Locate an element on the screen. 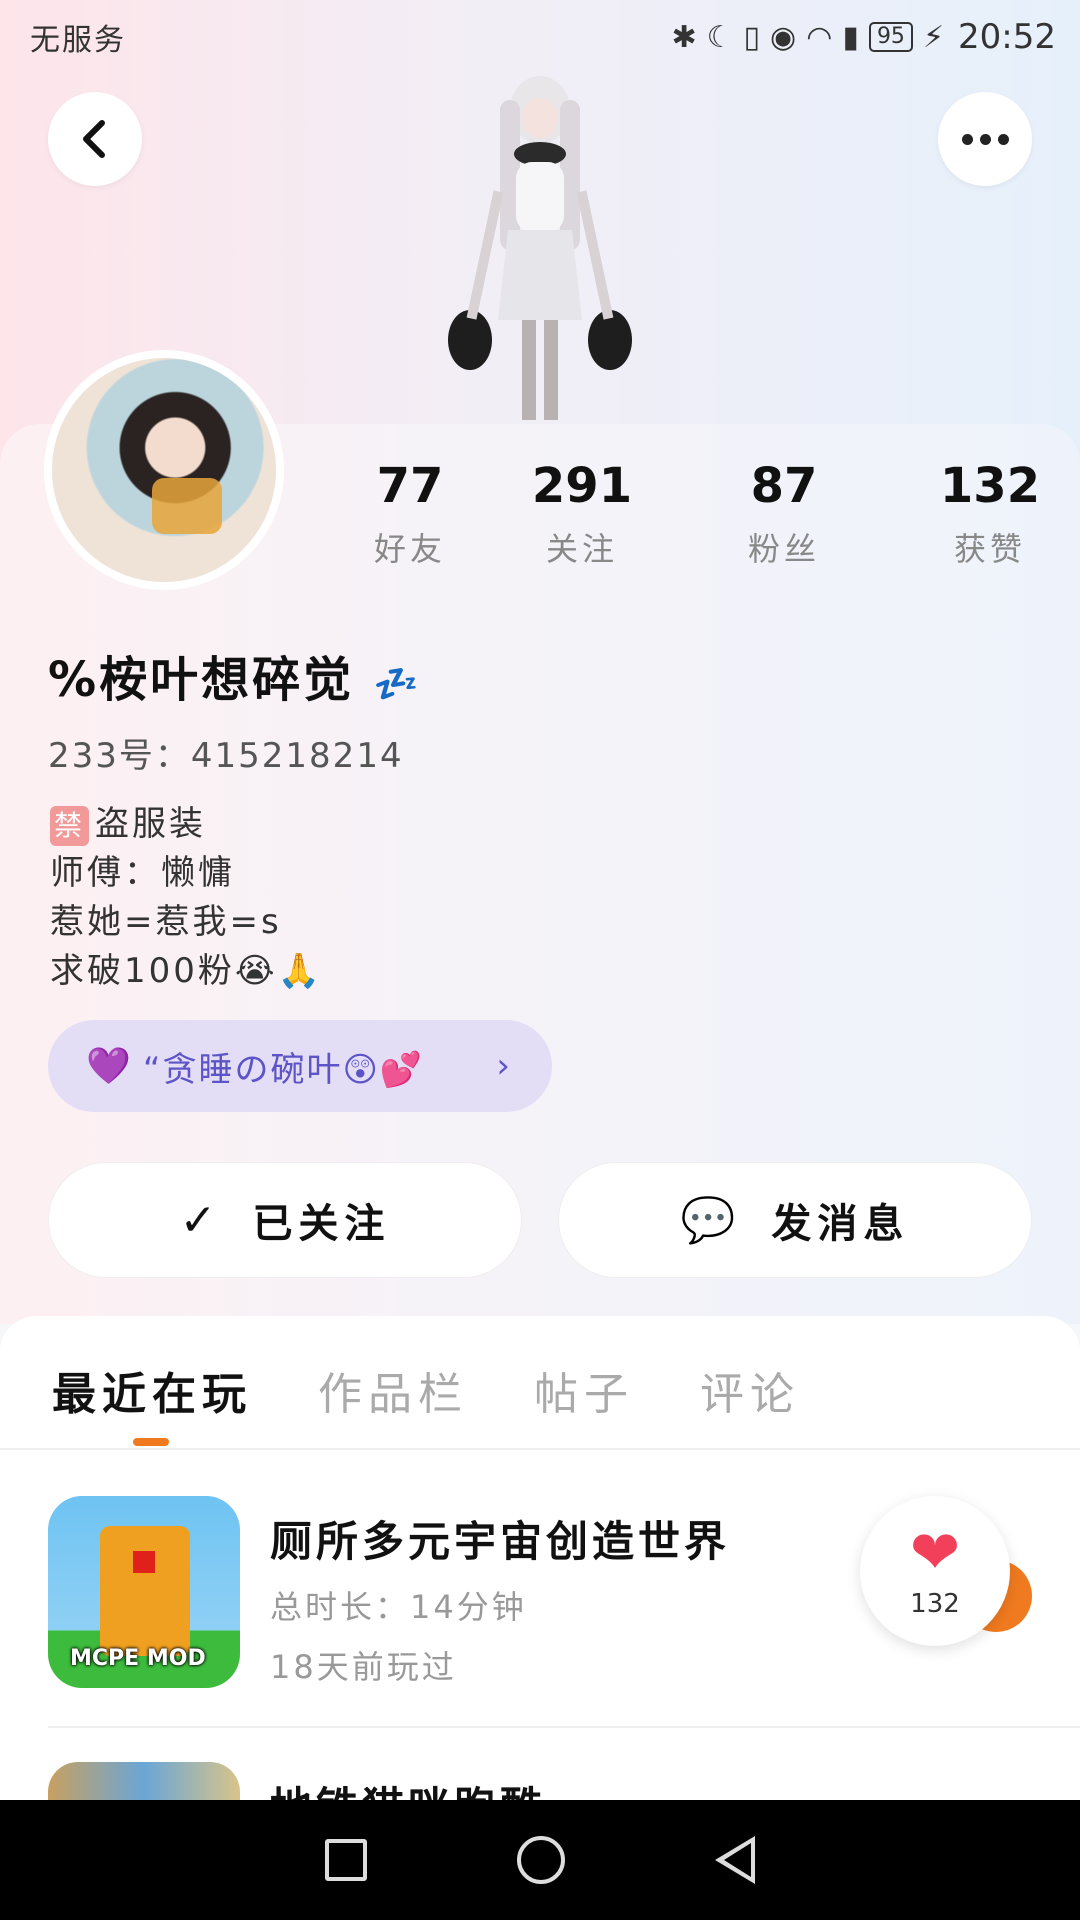  send-message-button: 💬 发消息 is located at coordinates (795, 1220).